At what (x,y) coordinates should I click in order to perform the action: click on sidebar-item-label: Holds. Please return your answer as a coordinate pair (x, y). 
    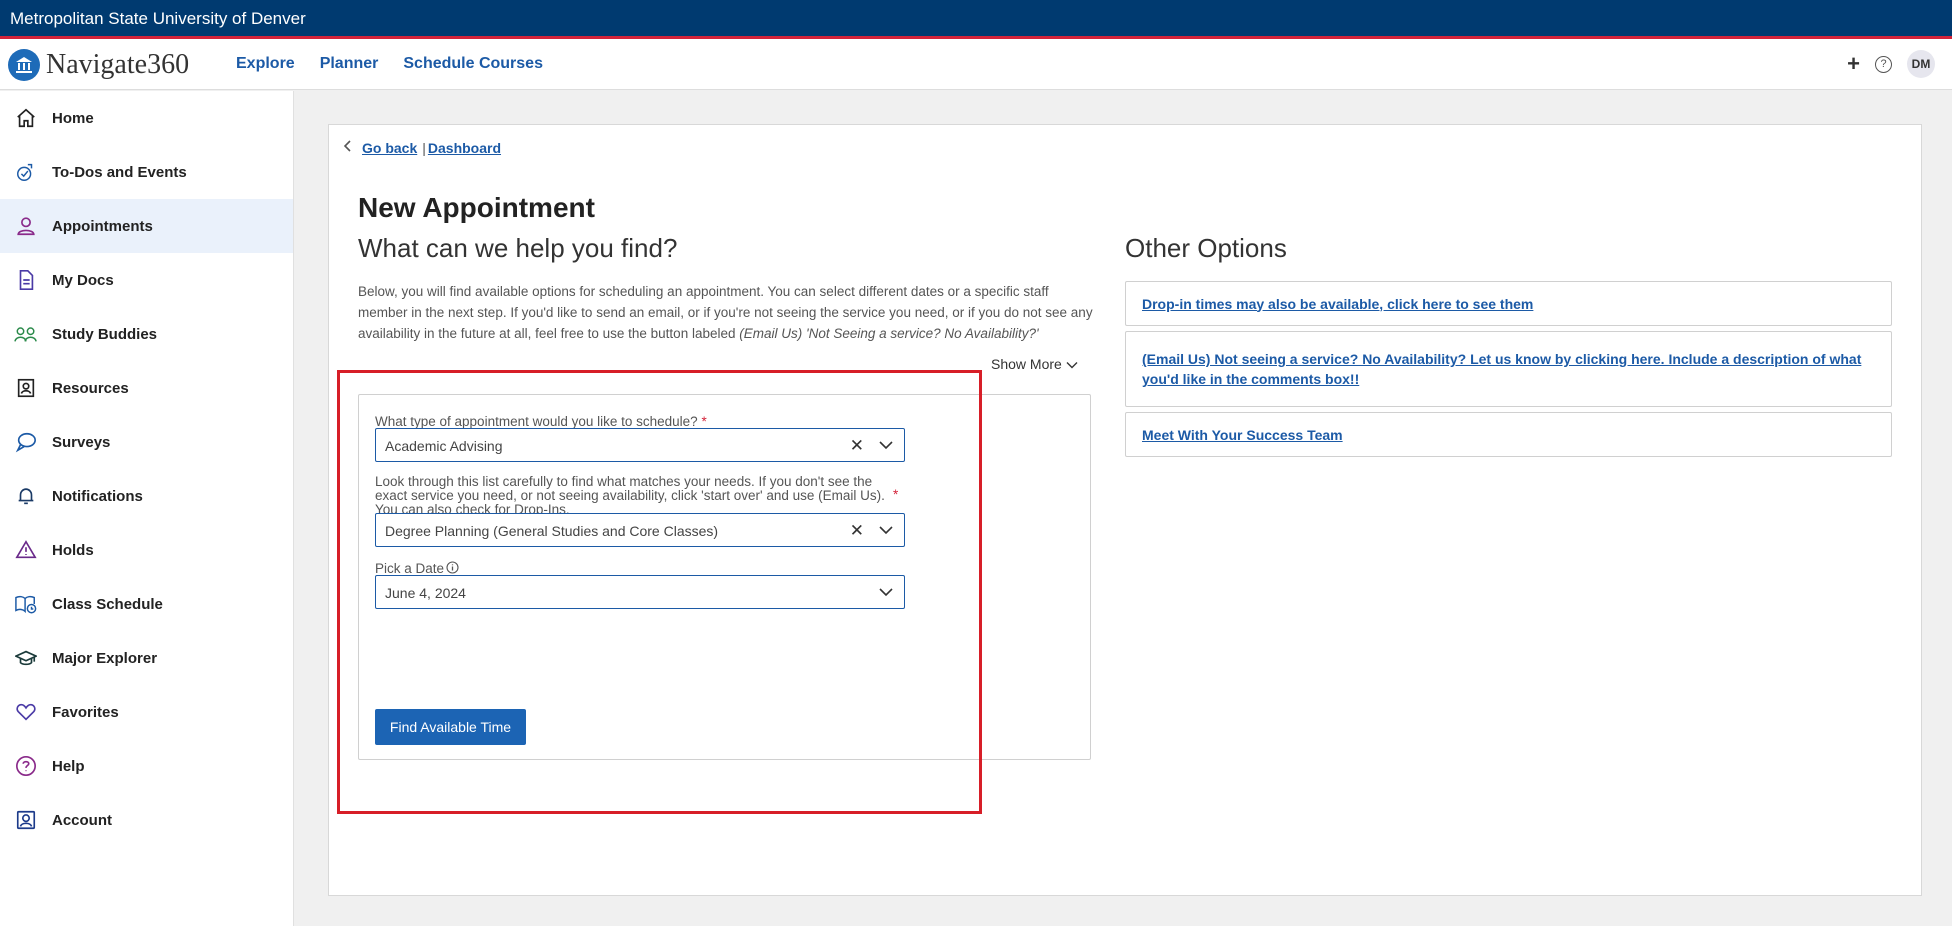
    Looking at the image, I should click on (73, 550).